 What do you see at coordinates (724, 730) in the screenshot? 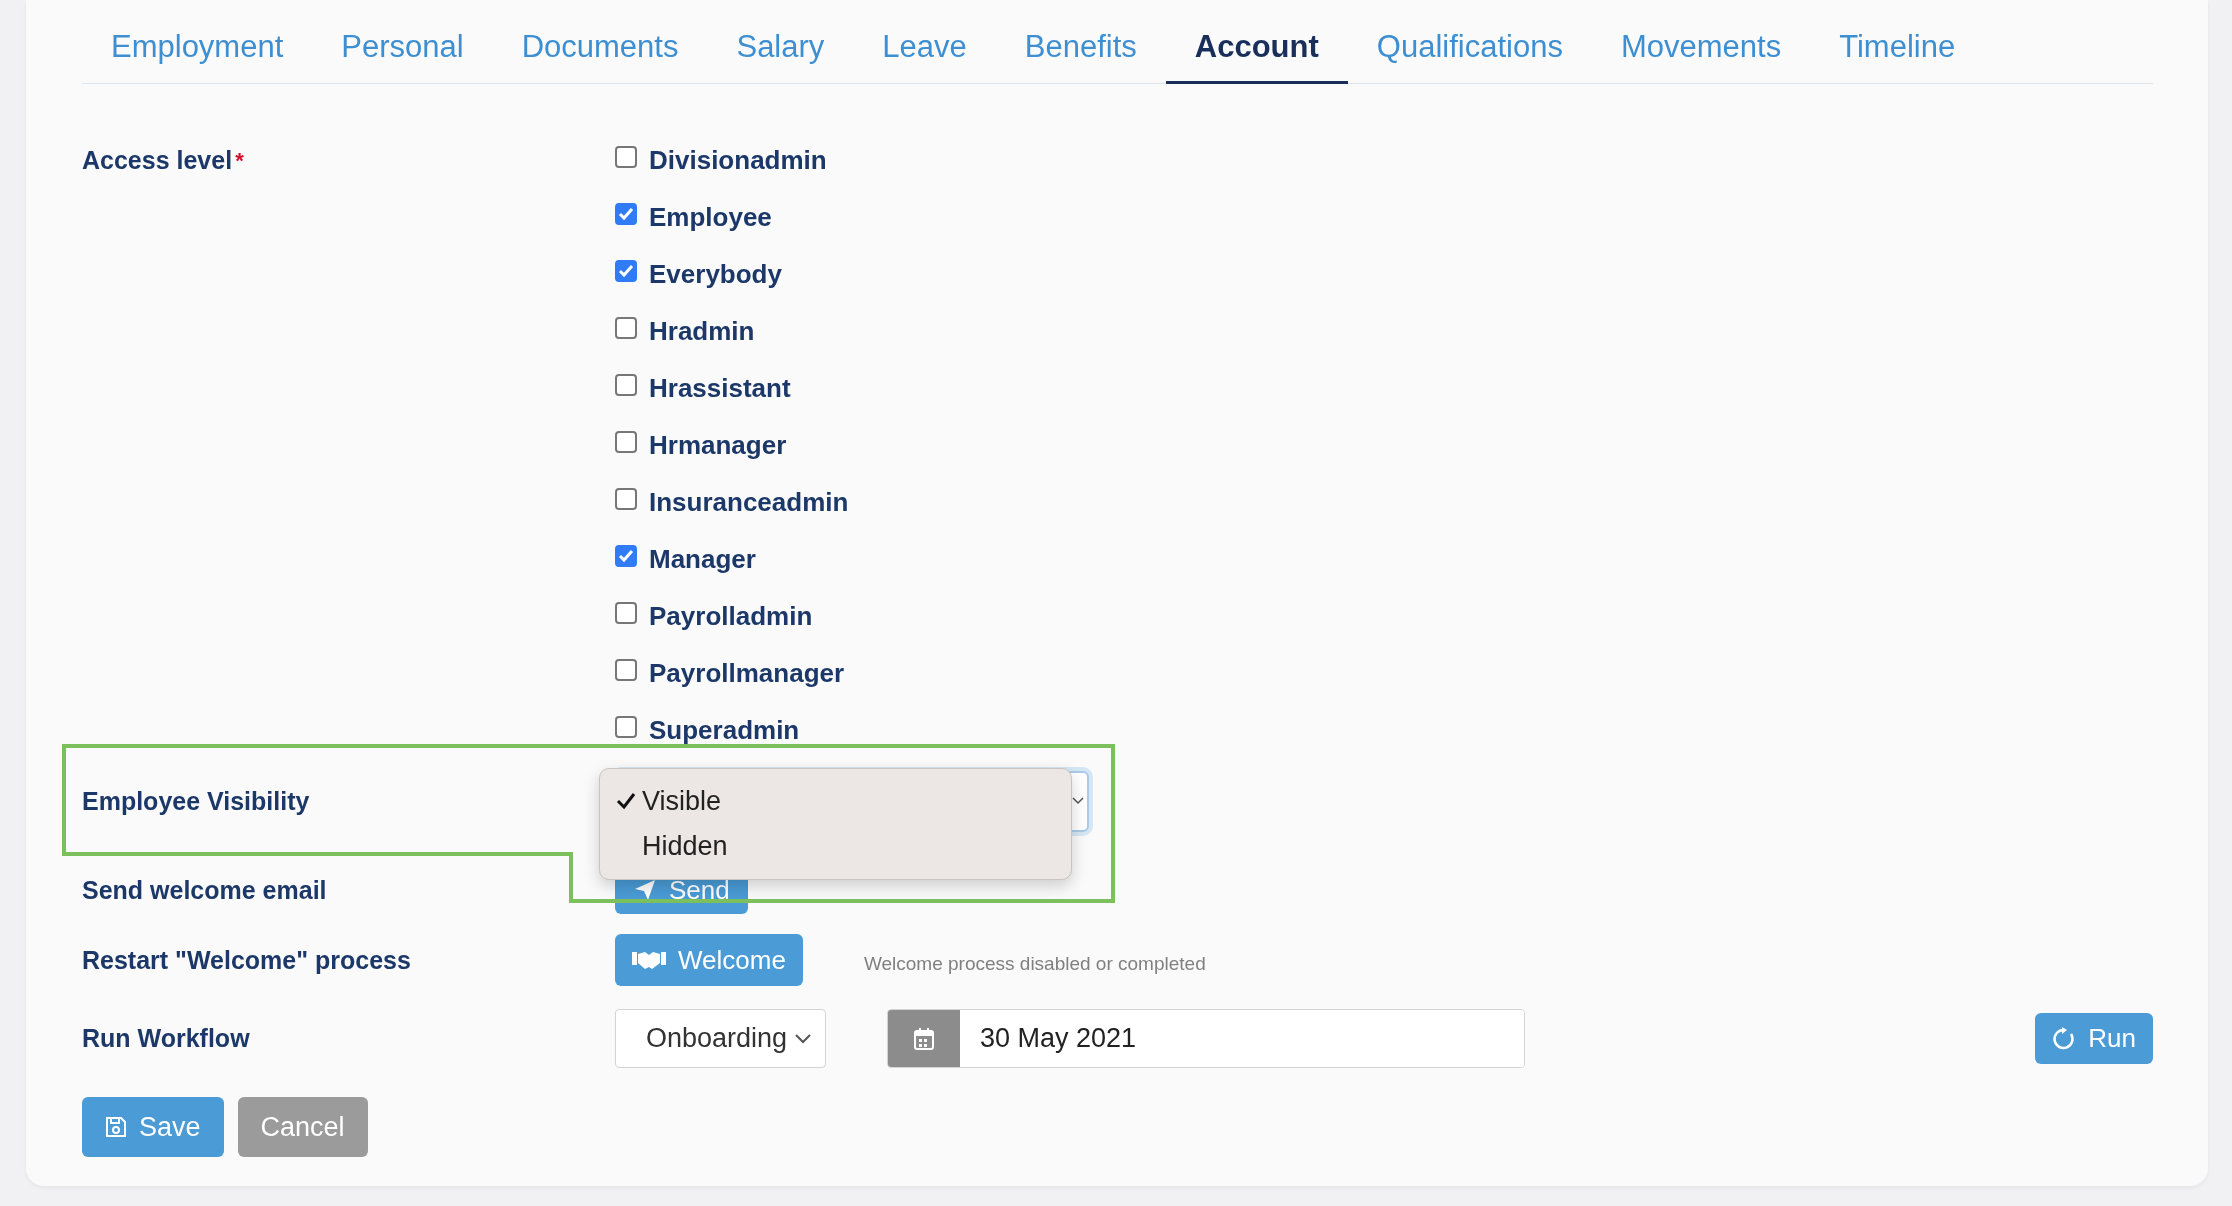
I see `checkbox-label: Superadmin` at bounding box center [724, 730].